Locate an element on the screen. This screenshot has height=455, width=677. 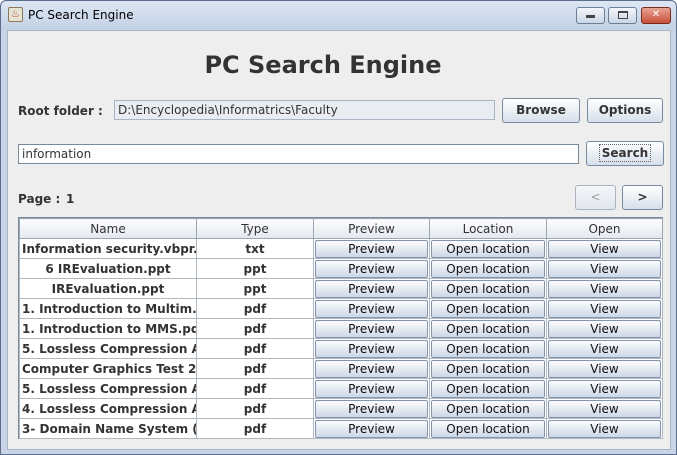
page-number: 1 is located at coordinates (70, 199).